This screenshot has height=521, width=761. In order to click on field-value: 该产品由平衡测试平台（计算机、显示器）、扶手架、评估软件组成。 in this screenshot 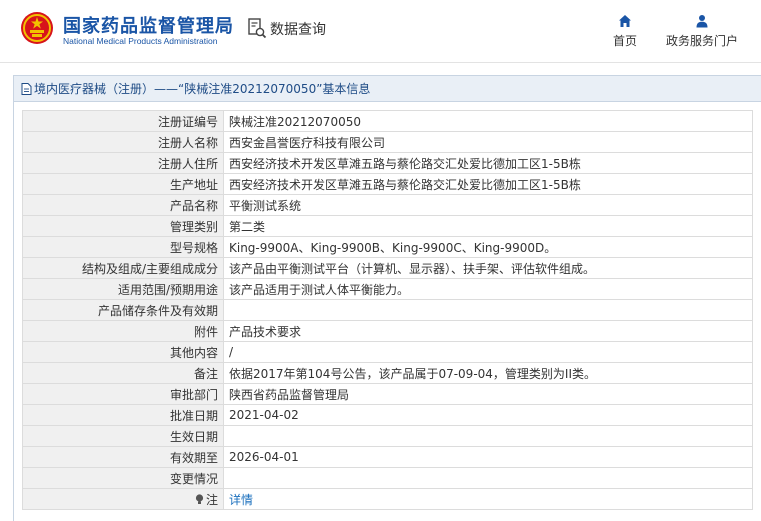, I will do `click(488, 268)`.